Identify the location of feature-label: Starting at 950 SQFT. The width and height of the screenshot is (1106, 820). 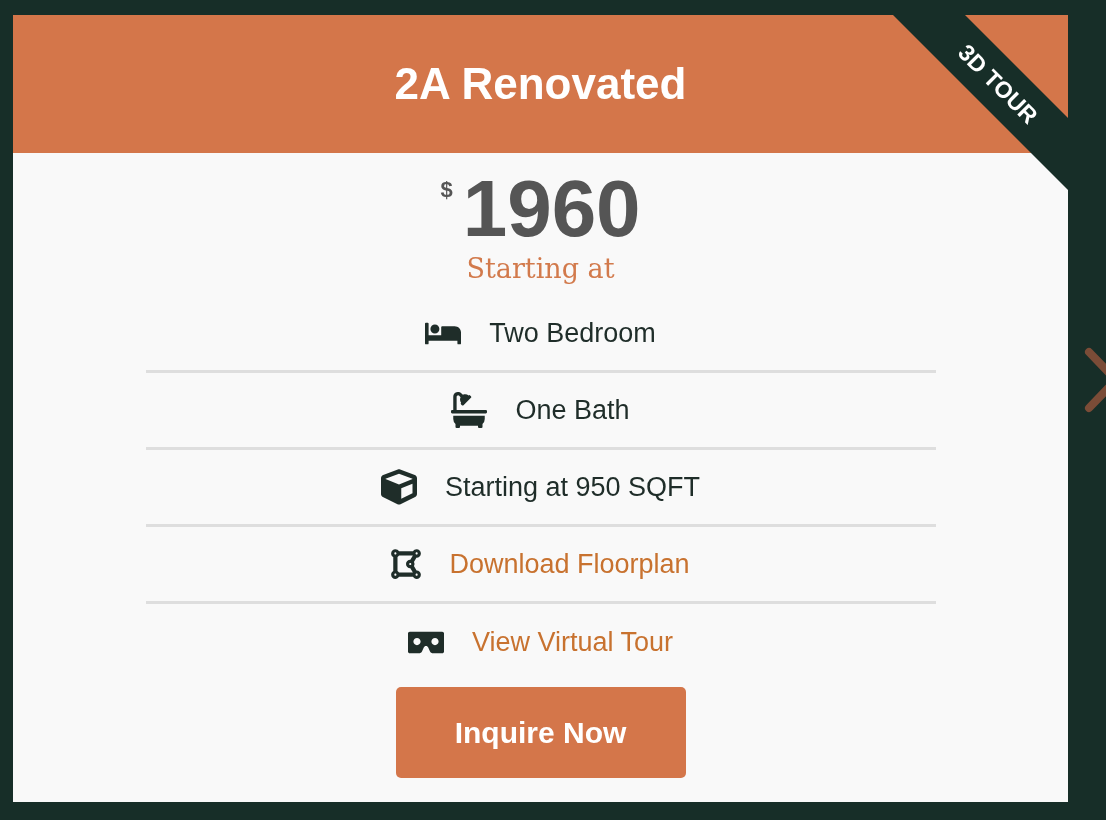
(572, 487).